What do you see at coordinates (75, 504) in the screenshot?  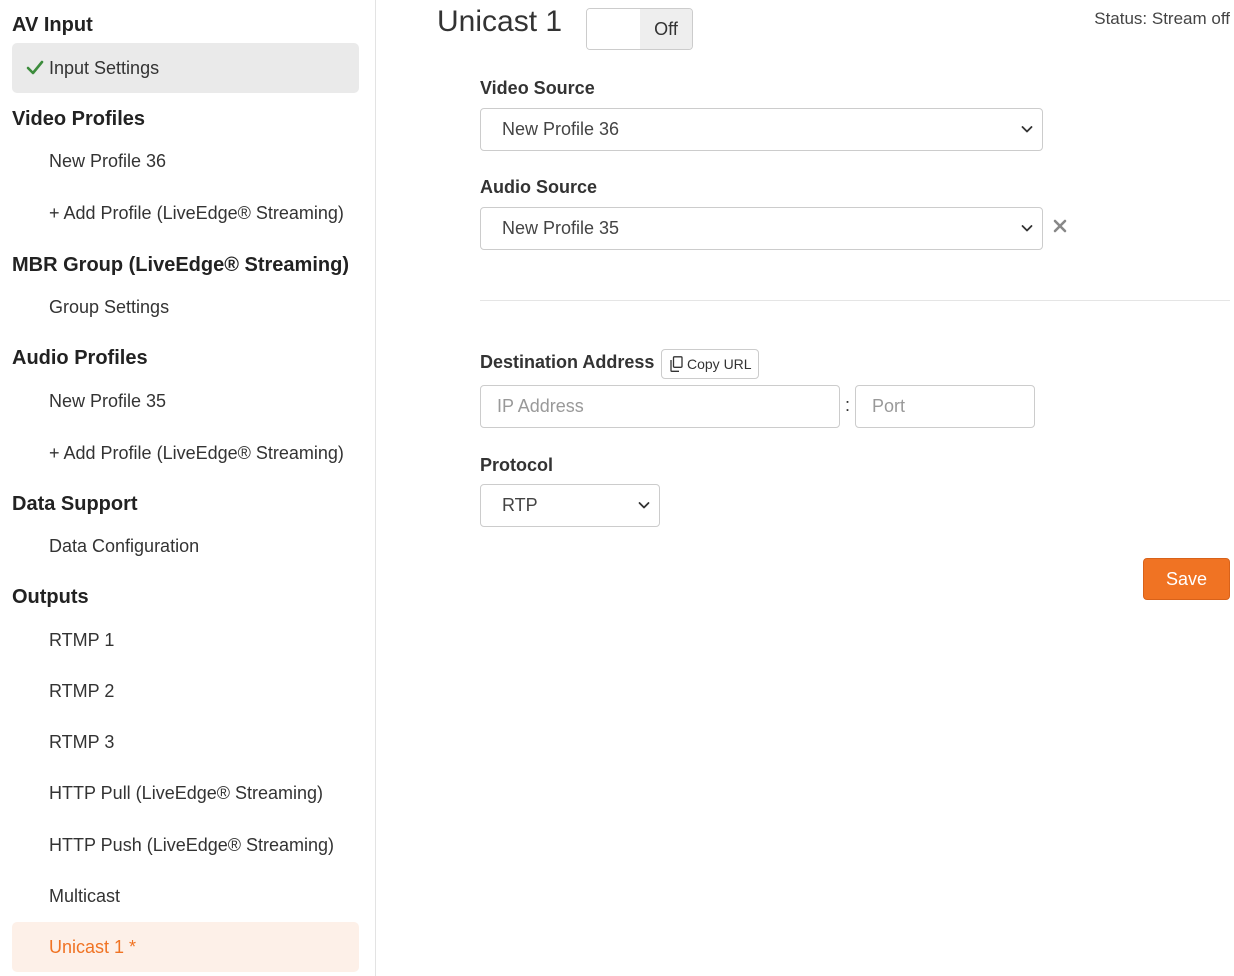 I see `section-header-data-support: Data Support` at bounding box center [75, 504].